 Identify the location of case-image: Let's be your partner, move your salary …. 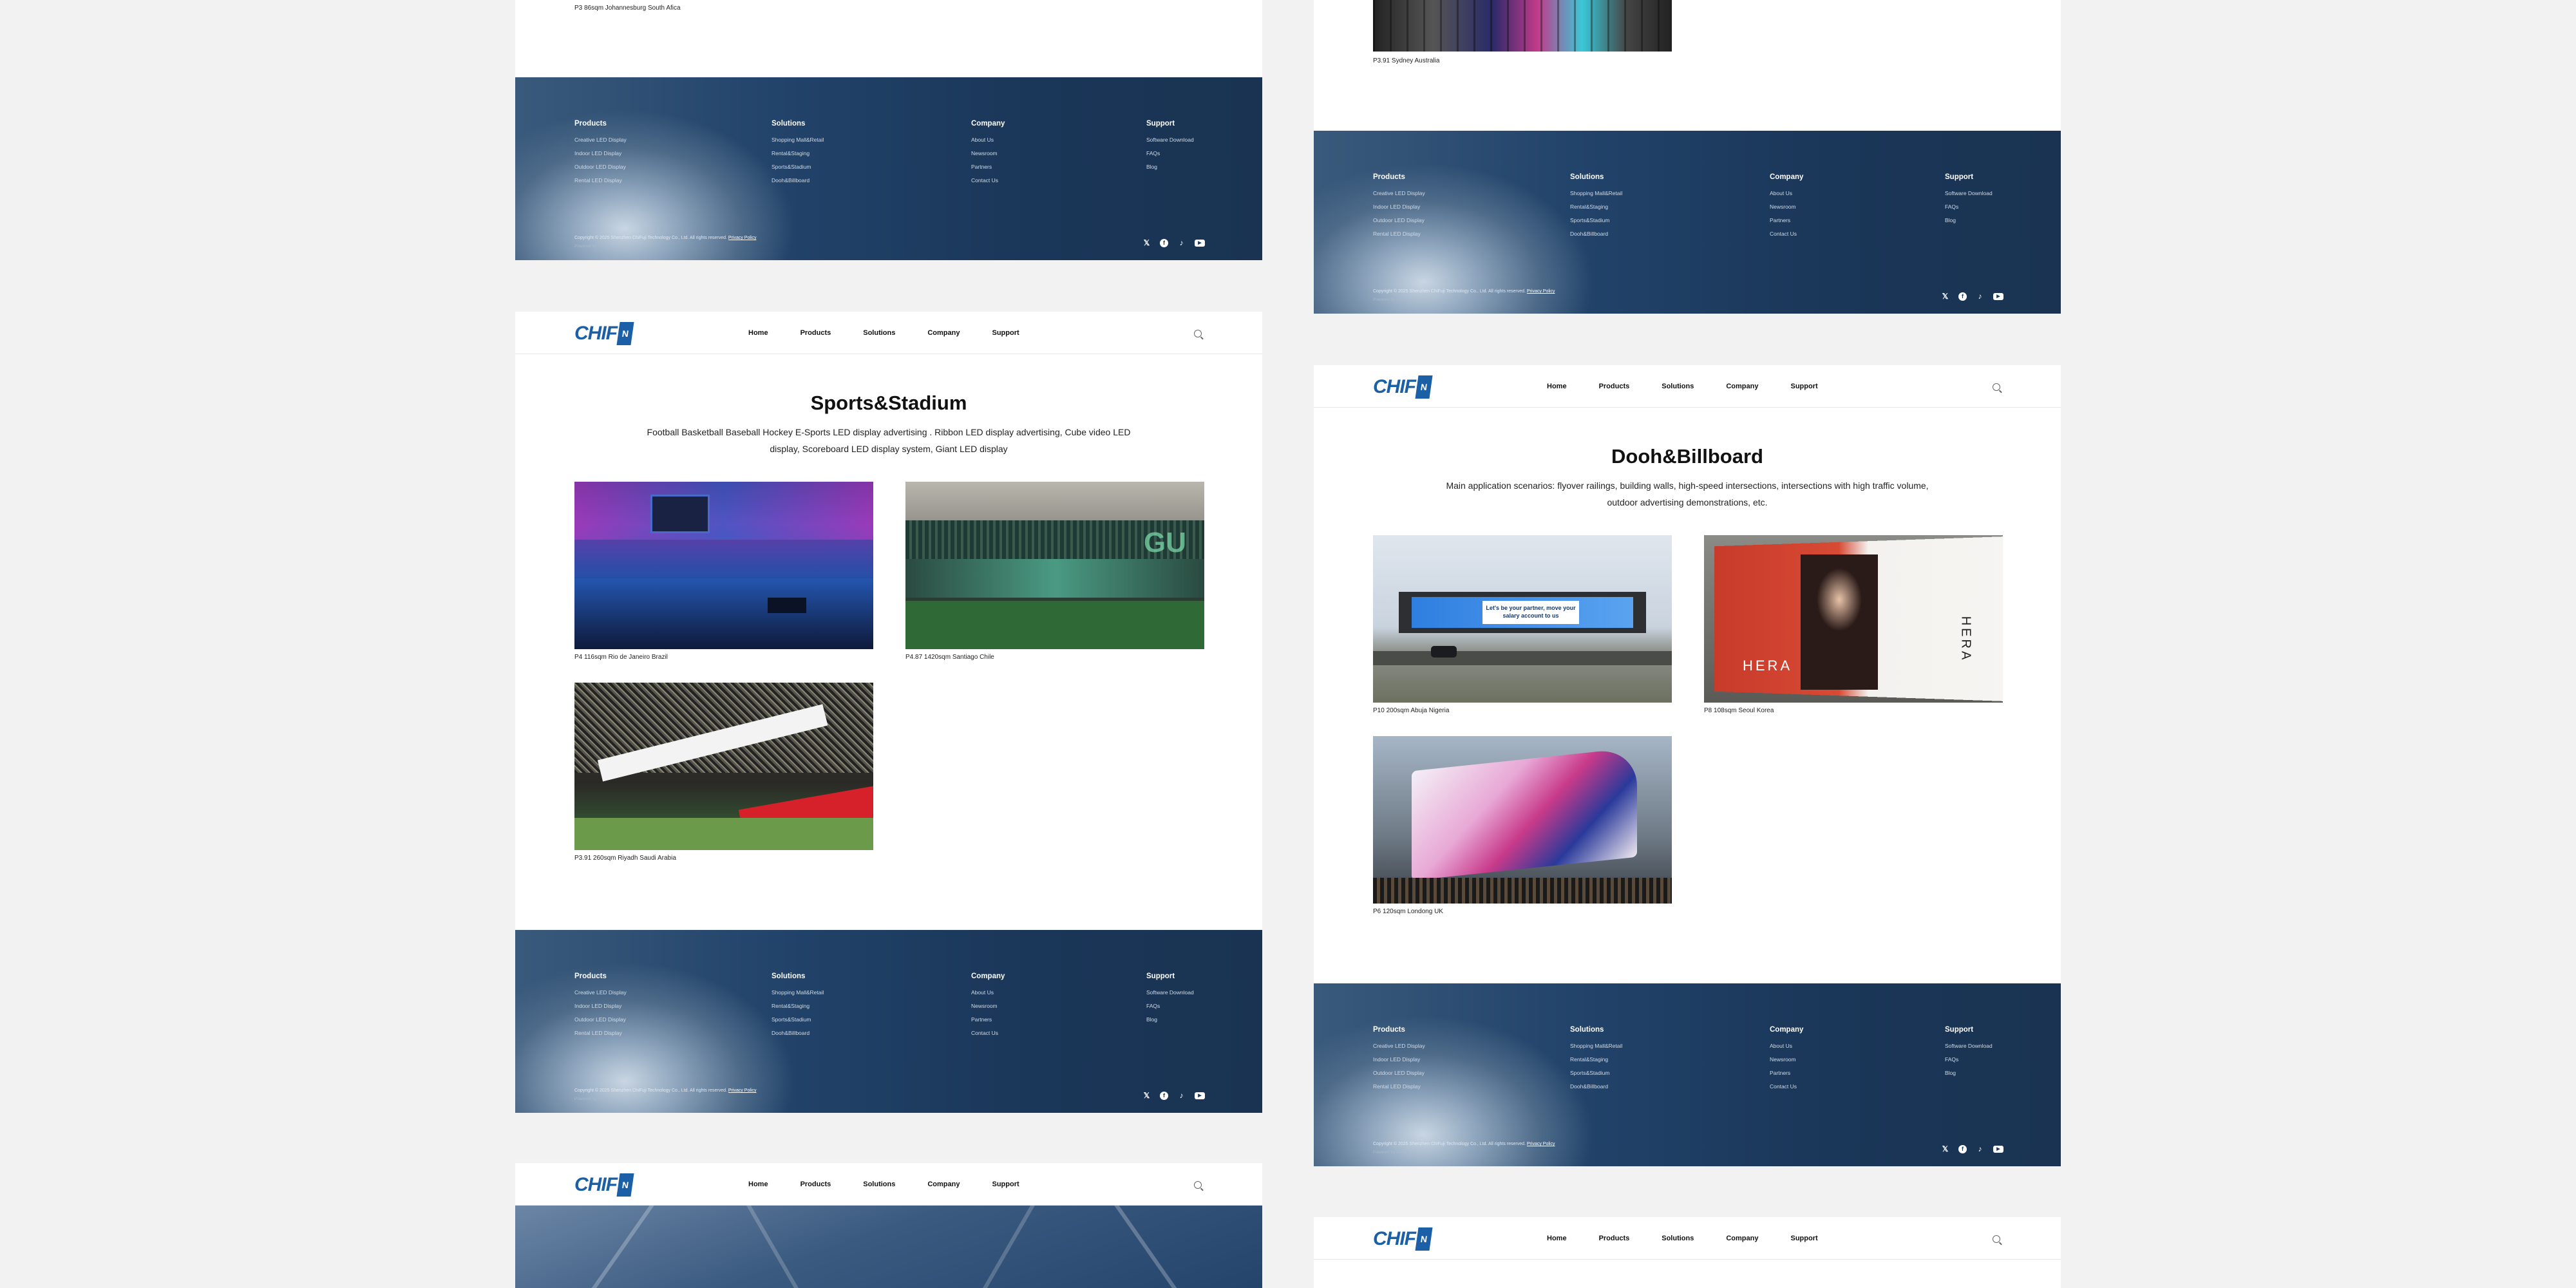
(1523, 619).